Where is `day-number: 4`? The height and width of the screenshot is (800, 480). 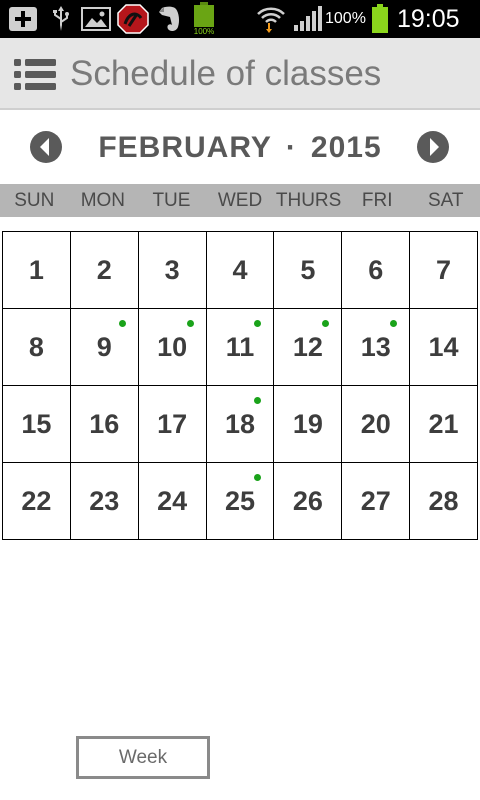 day-number: 4 is located at coordinates (240, 269).